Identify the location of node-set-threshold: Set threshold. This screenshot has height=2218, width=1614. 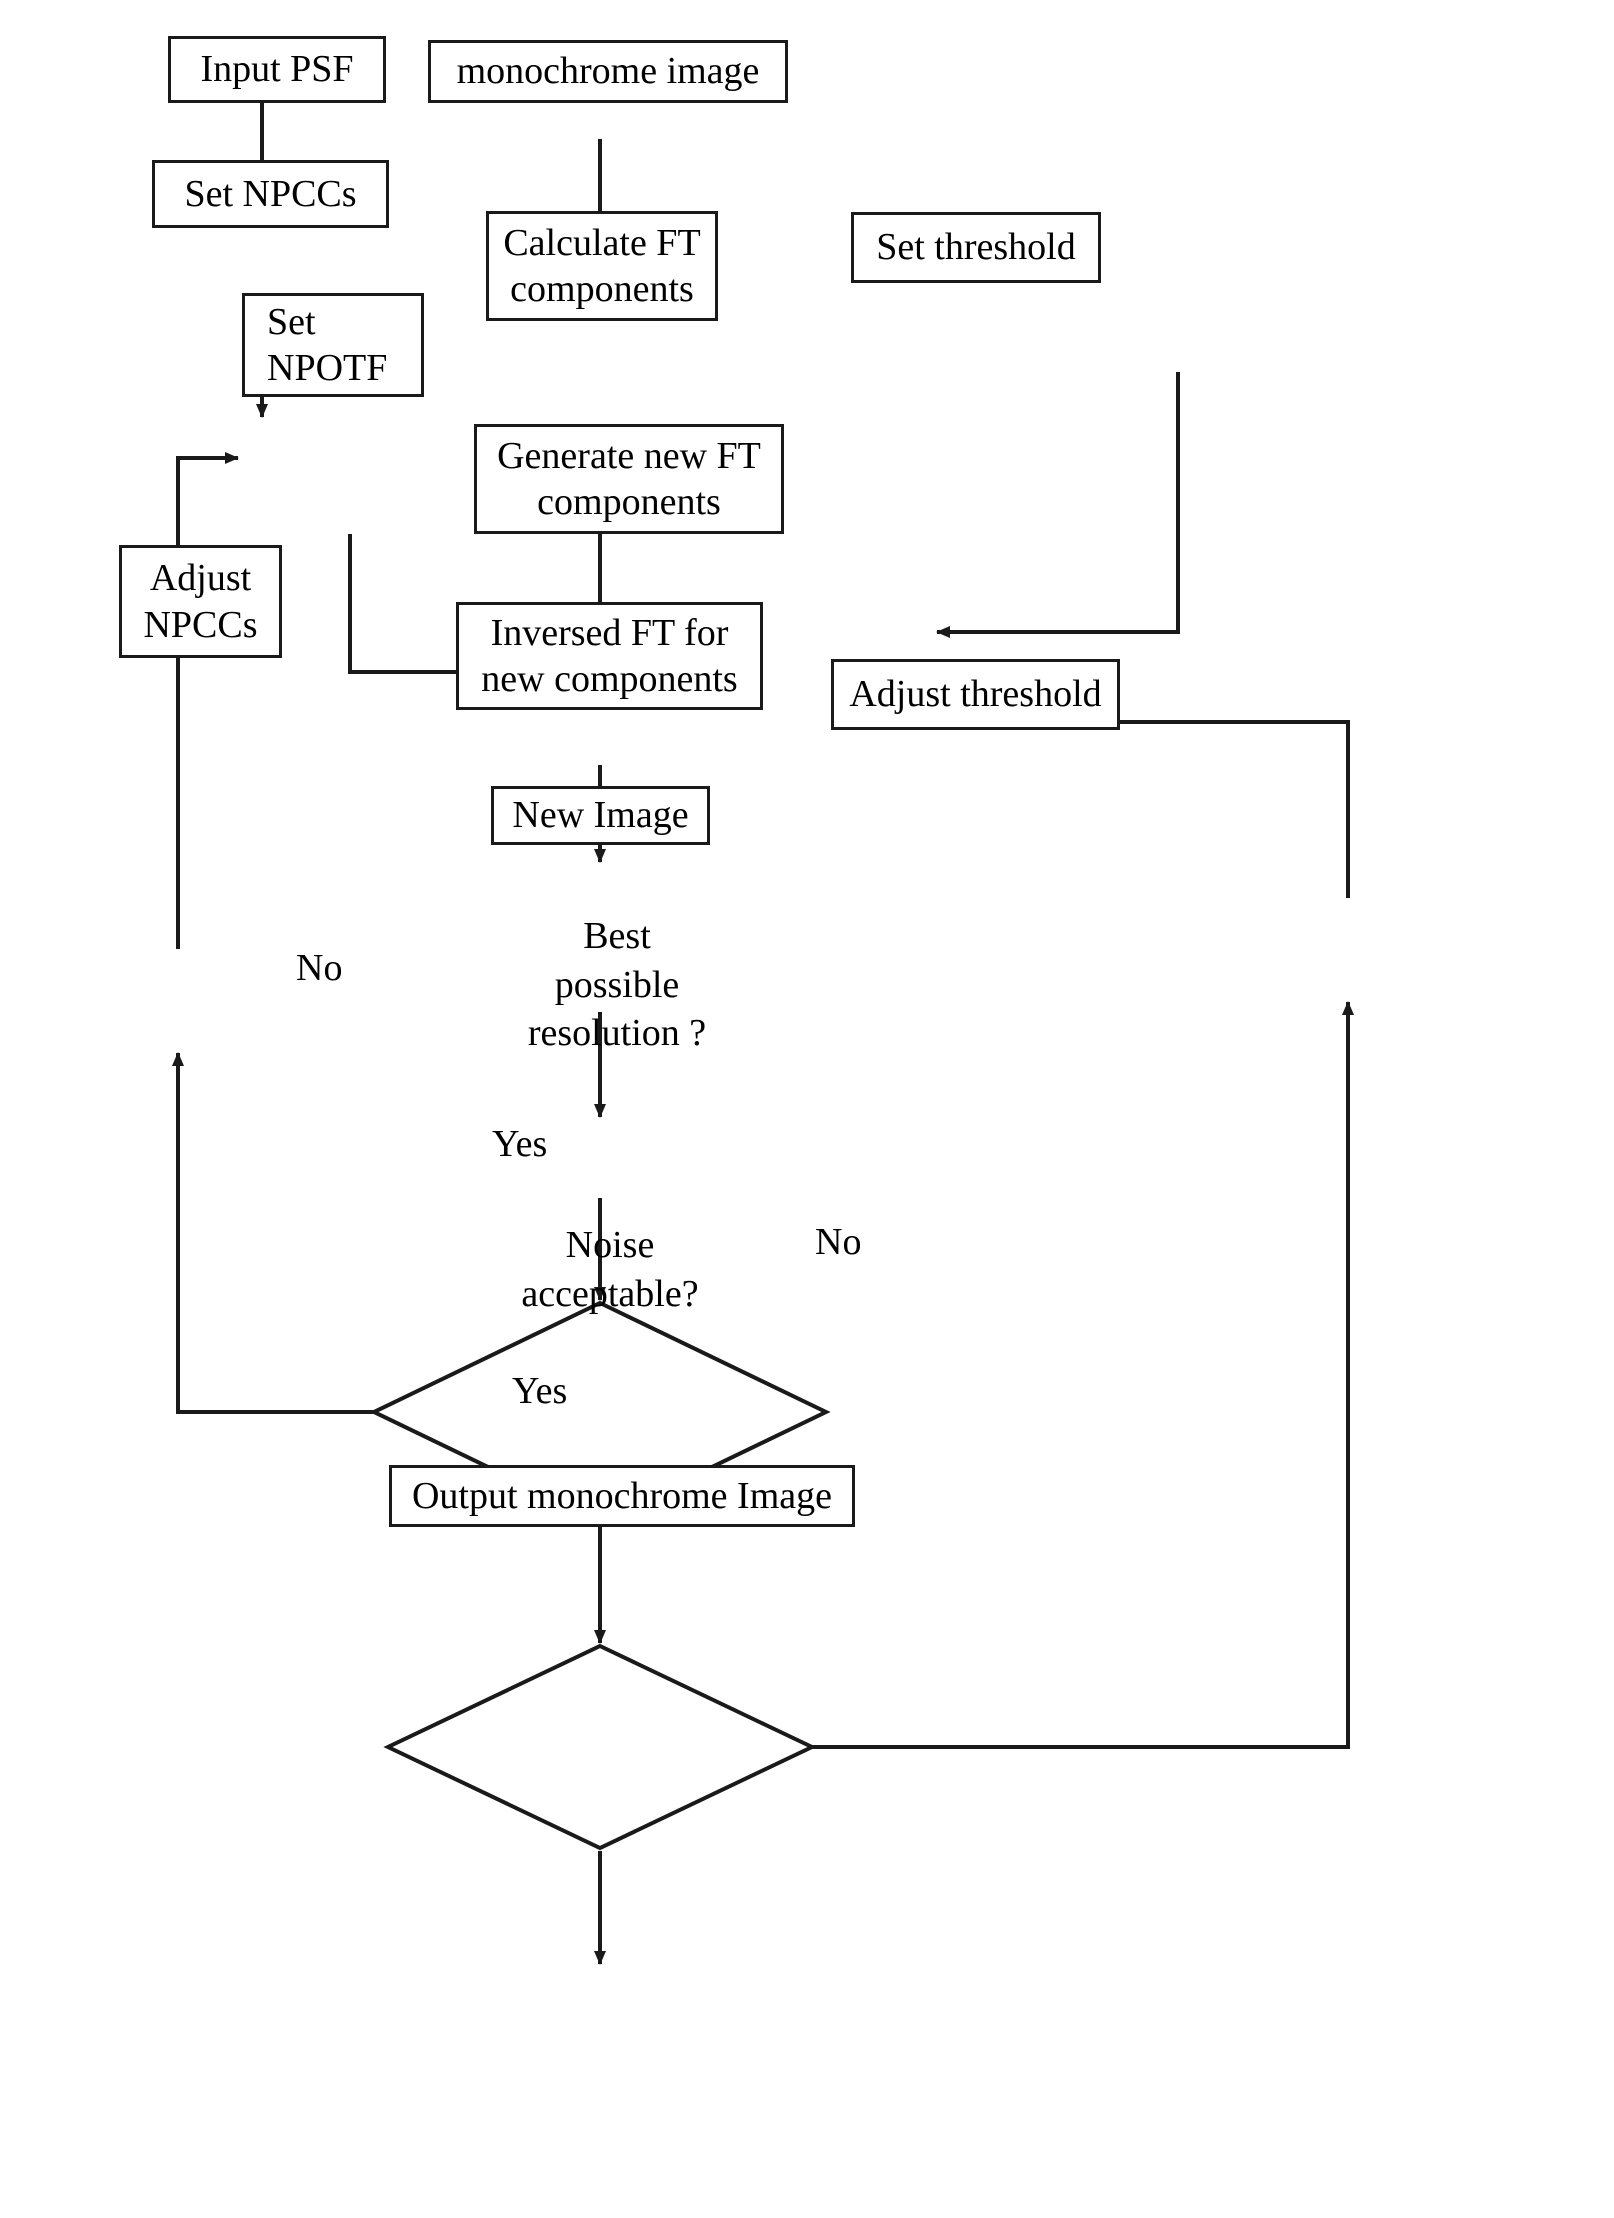
(976, 247).